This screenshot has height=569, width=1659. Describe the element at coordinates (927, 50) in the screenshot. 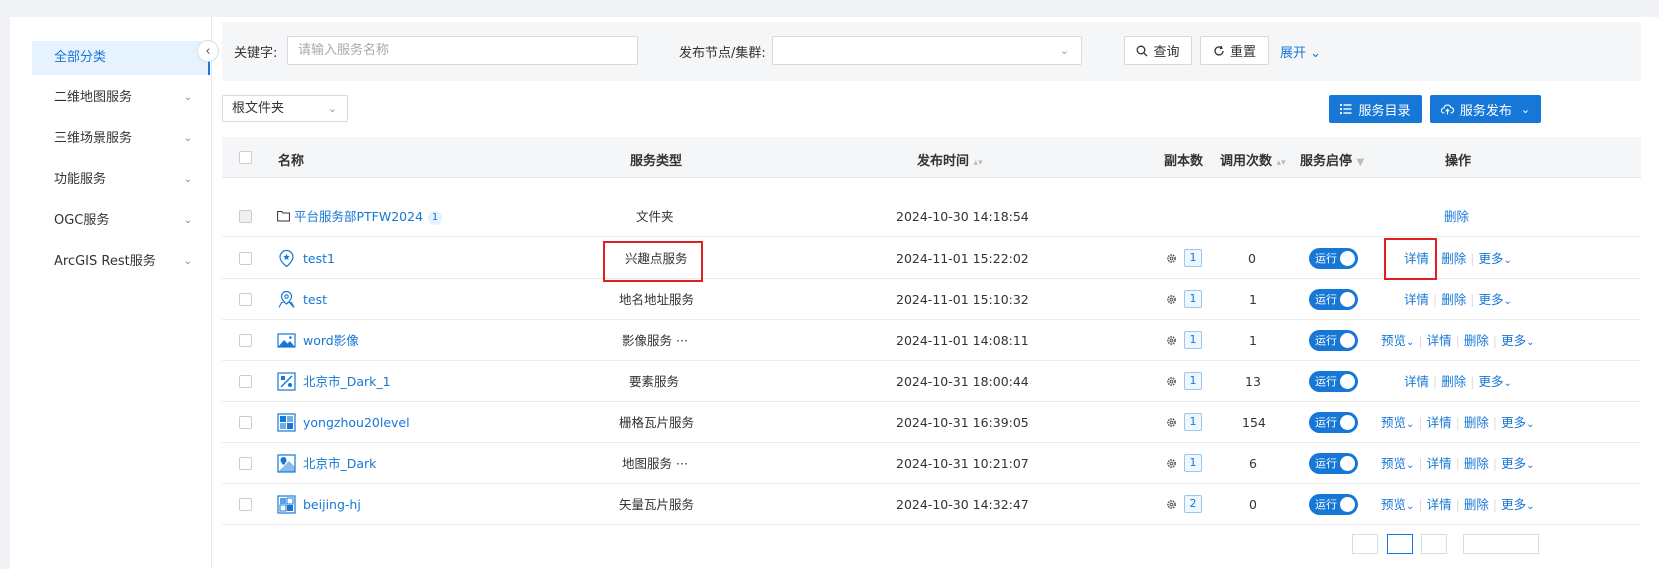

I see `node-select: ⌄` at that location.